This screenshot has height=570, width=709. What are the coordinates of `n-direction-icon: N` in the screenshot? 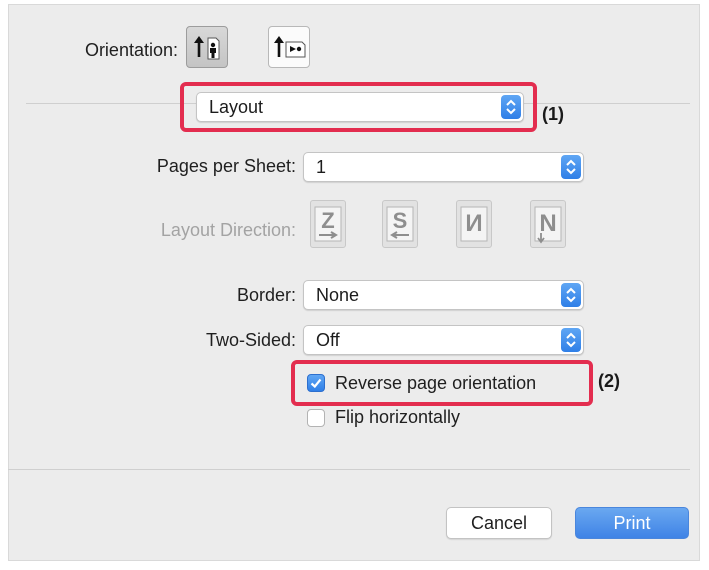 It's located at (548, 225).